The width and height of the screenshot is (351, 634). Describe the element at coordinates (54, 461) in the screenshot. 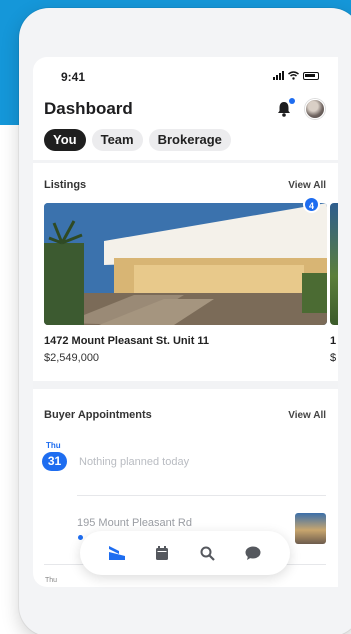

I see `day-number: 31` at that location.